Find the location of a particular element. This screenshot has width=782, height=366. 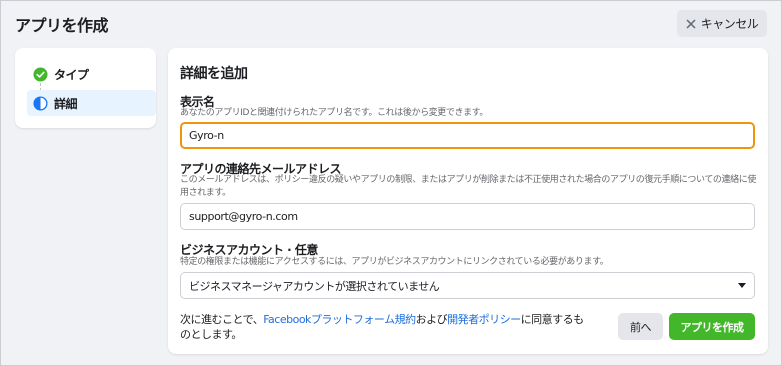

step-details-label: 詳細 is located at coordinates (66, 103).